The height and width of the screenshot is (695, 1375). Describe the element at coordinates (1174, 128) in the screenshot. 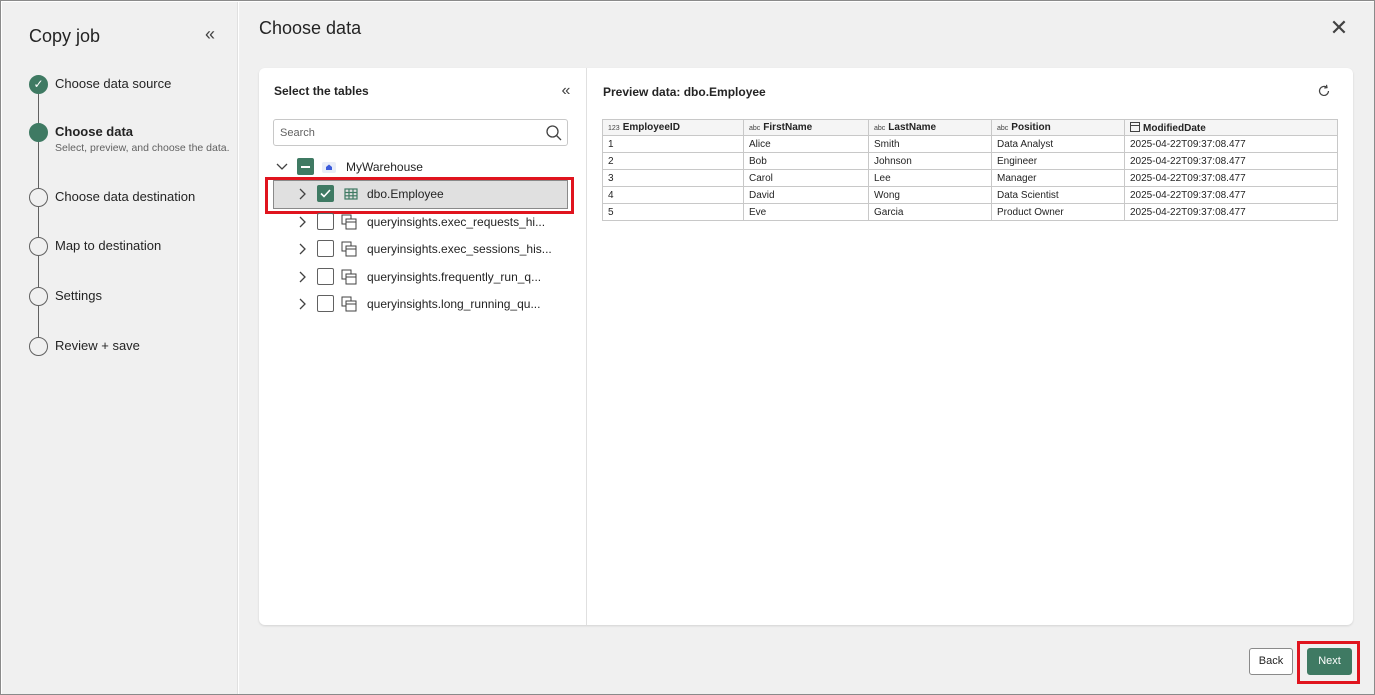

I see `column-header-label: ModifiedDate` at that location.